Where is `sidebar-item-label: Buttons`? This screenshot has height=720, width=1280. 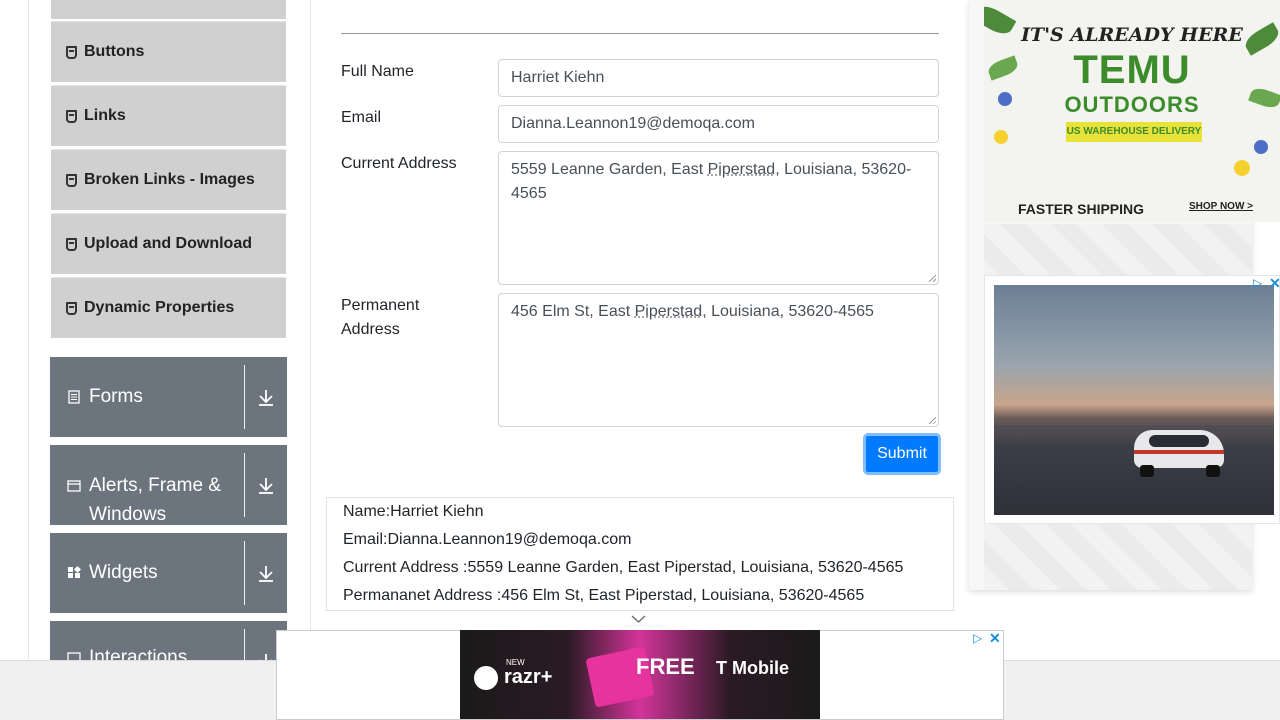
sidebar-item-label: Buttons is located at coordinates (114, 51).